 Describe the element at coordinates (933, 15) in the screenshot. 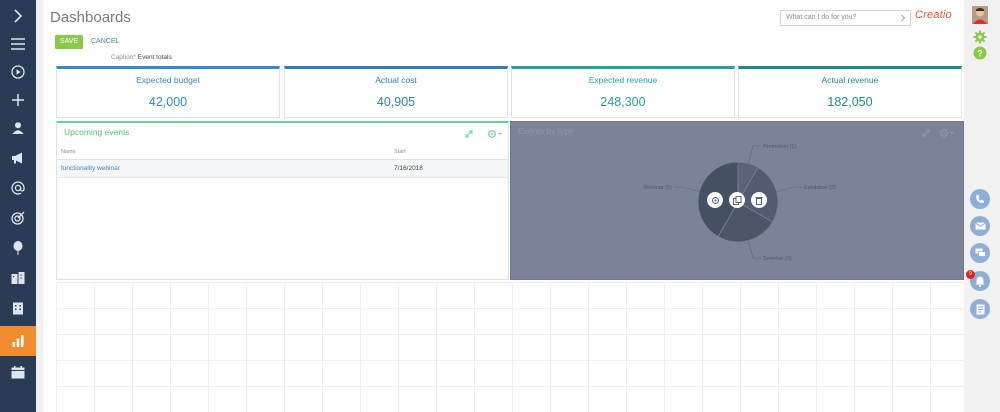

I see `creatio-logo: Creatio` at that location.